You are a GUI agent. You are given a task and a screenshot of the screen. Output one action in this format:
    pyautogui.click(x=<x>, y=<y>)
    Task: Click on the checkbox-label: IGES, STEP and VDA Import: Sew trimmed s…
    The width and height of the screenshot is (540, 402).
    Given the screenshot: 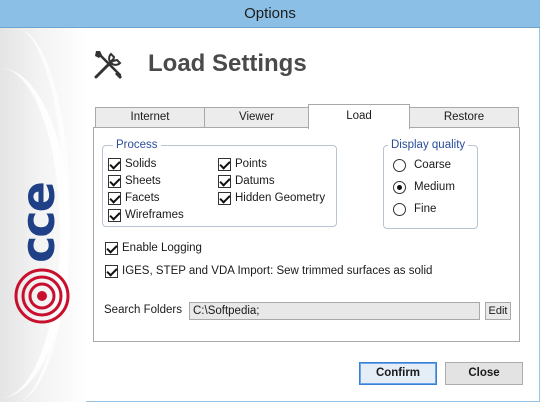 What is the action you would take?
    pyautogui.click(x=277, y=271)
    